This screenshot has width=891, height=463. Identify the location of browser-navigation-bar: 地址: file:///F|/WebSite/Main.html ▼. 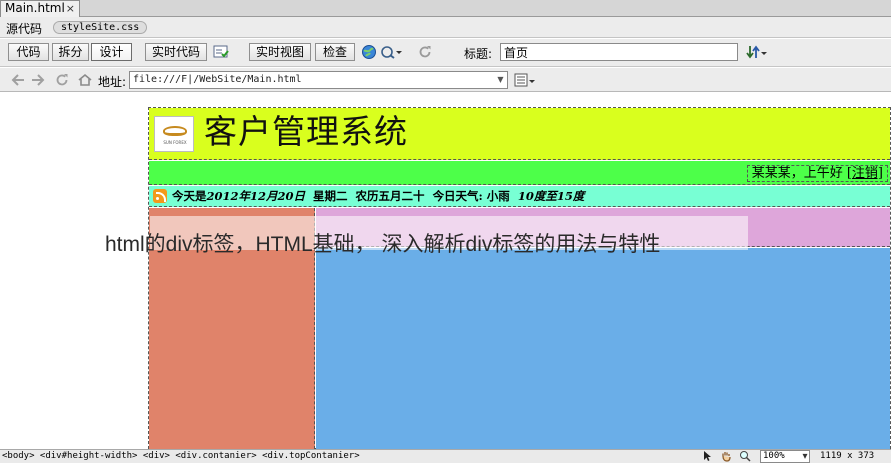
(445, 80).